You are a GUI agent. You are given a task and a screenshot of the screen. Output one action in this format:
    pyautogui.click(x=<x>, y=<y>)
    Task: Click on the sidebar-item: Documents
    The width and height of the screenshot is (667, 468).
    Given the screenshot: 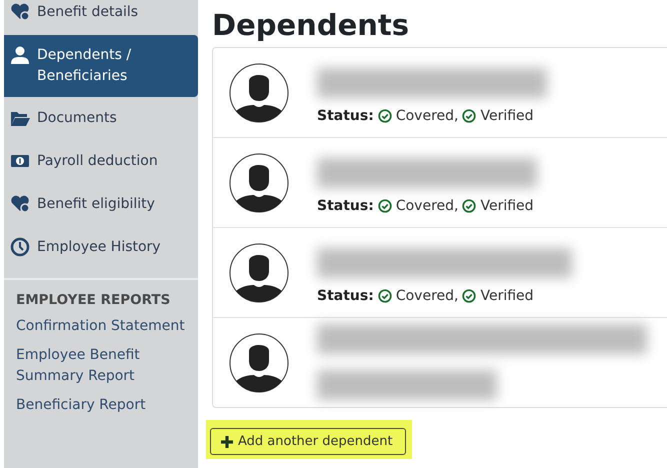 What is the action you would take?
    pyautogui.click(x=101, y=119)
    